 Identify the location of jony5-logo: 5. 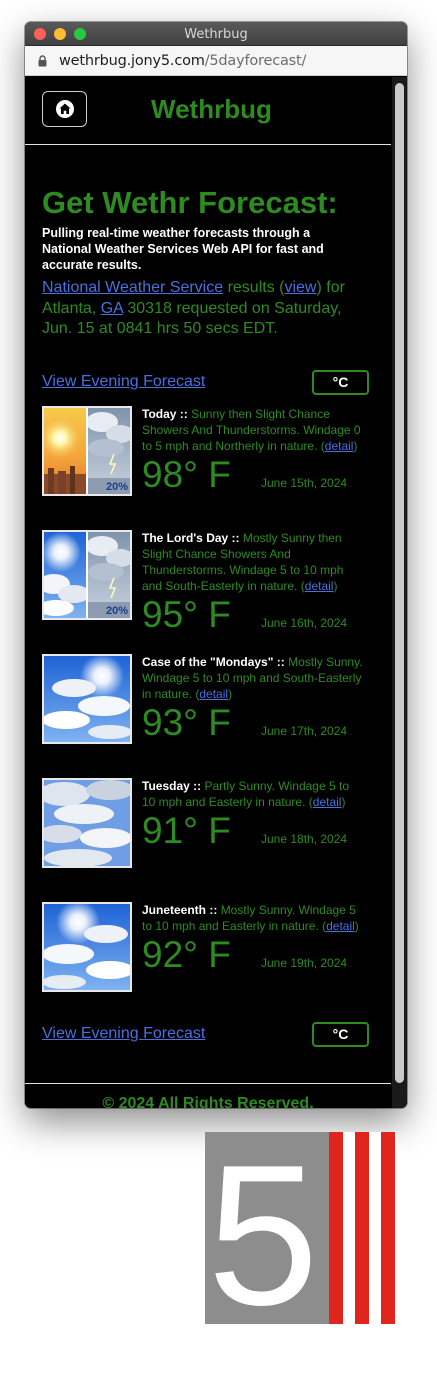
(301, 1228).